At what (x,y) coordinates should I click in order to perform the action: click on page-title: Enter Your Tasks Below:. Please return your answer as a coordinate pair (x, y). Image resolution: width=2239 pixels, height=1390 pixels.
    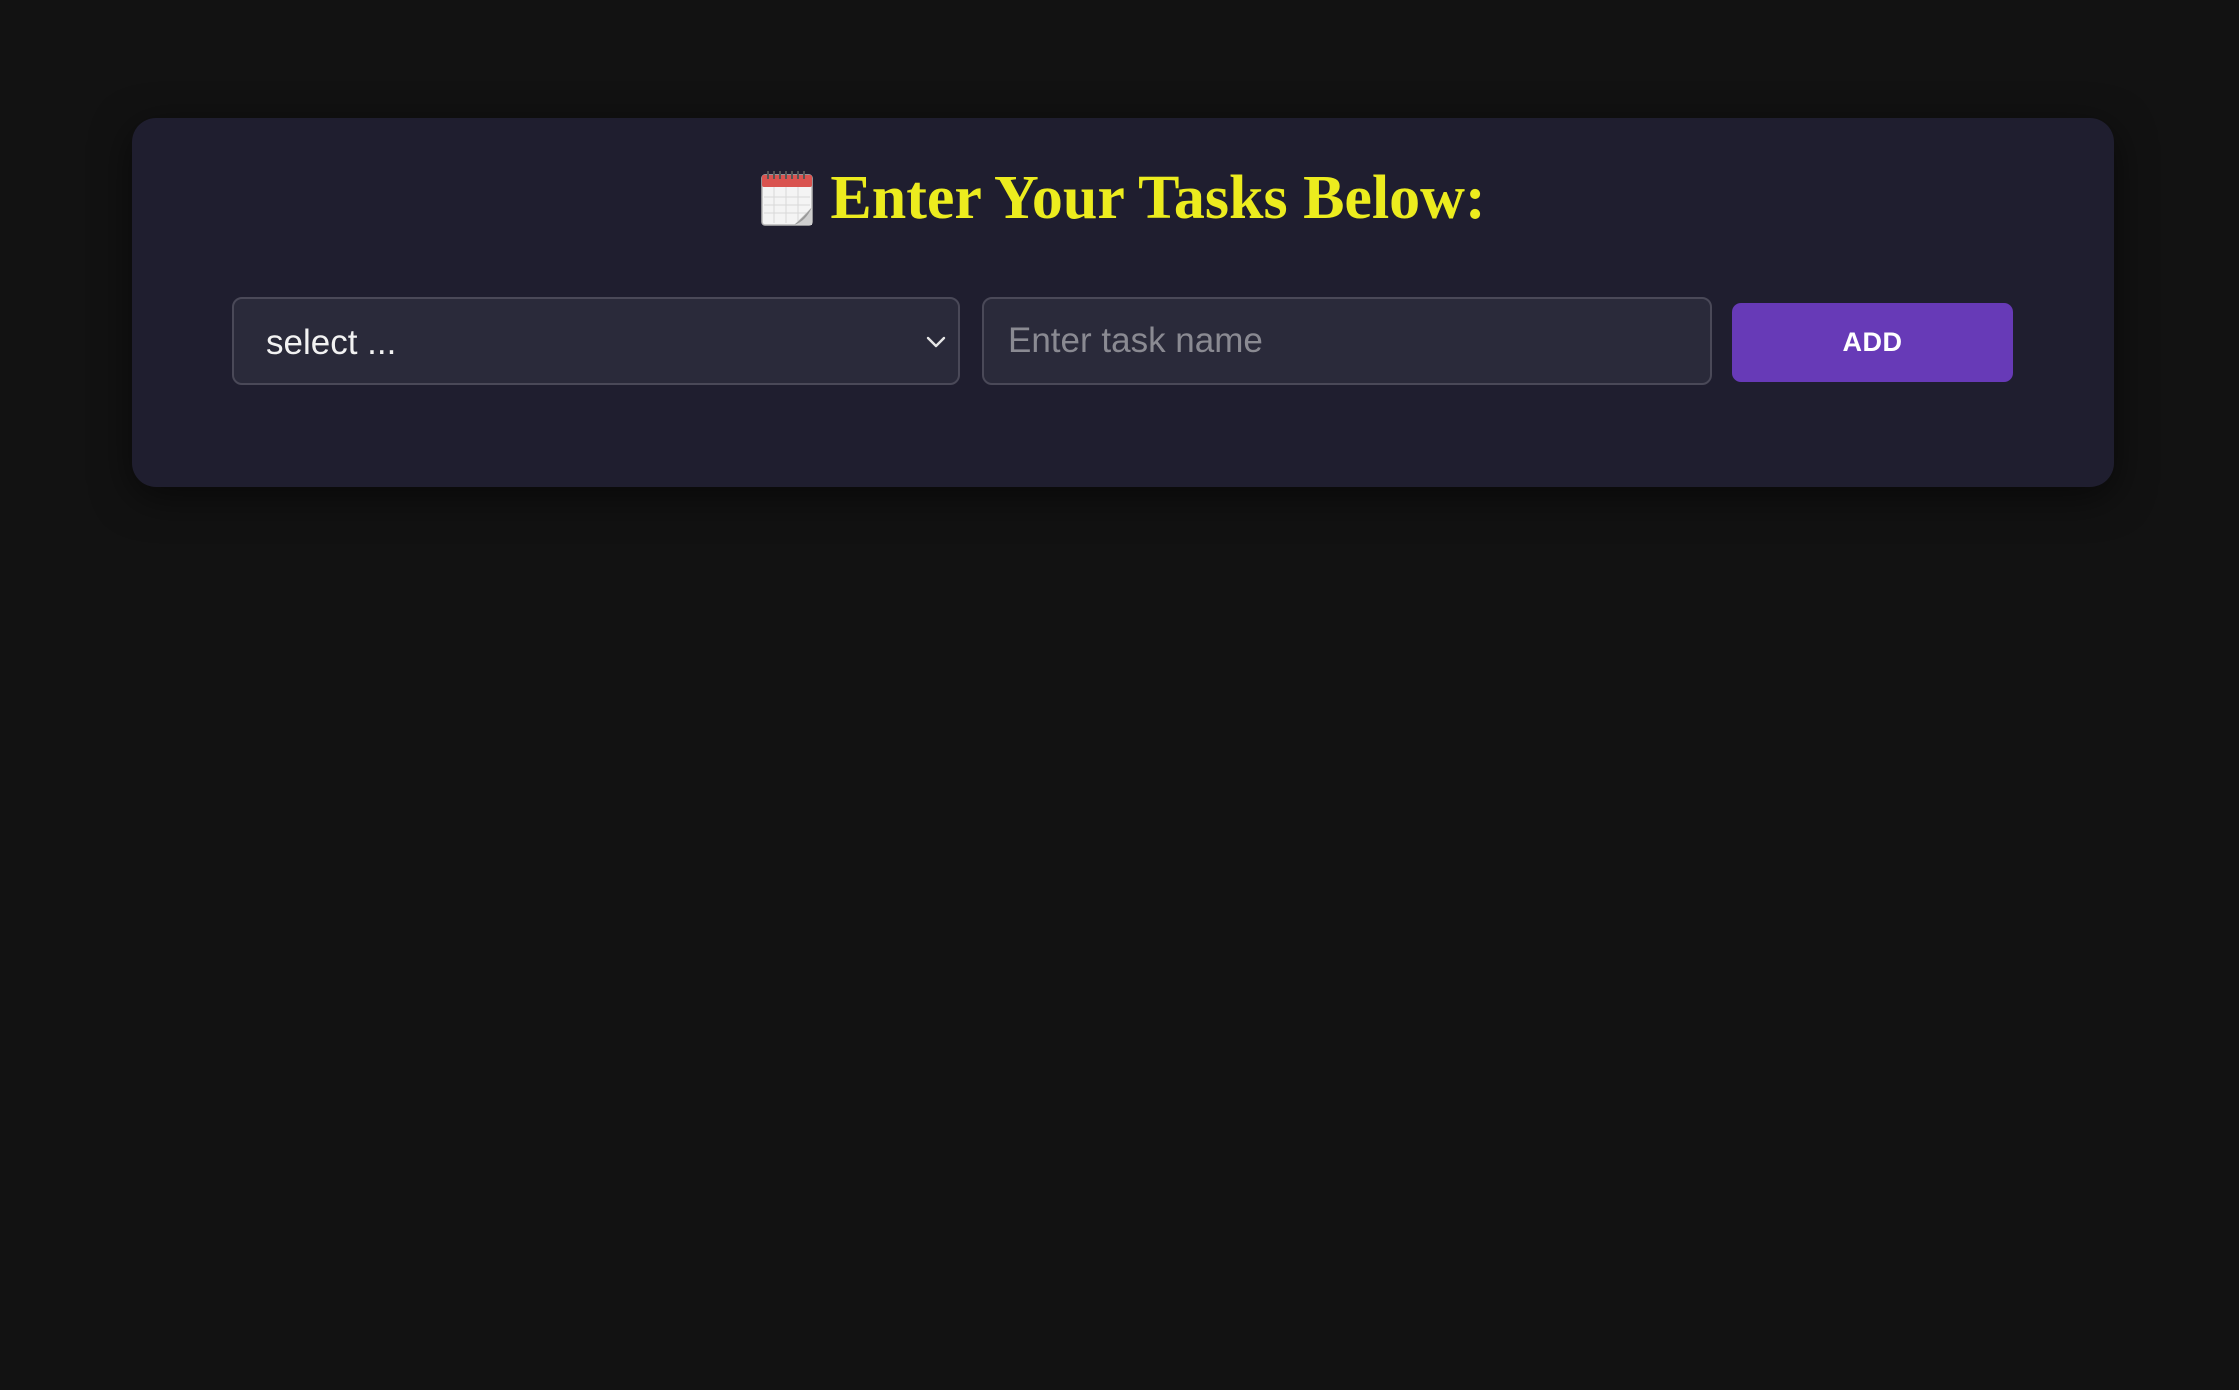
    Looking at the image, I should click on (1158, 198).